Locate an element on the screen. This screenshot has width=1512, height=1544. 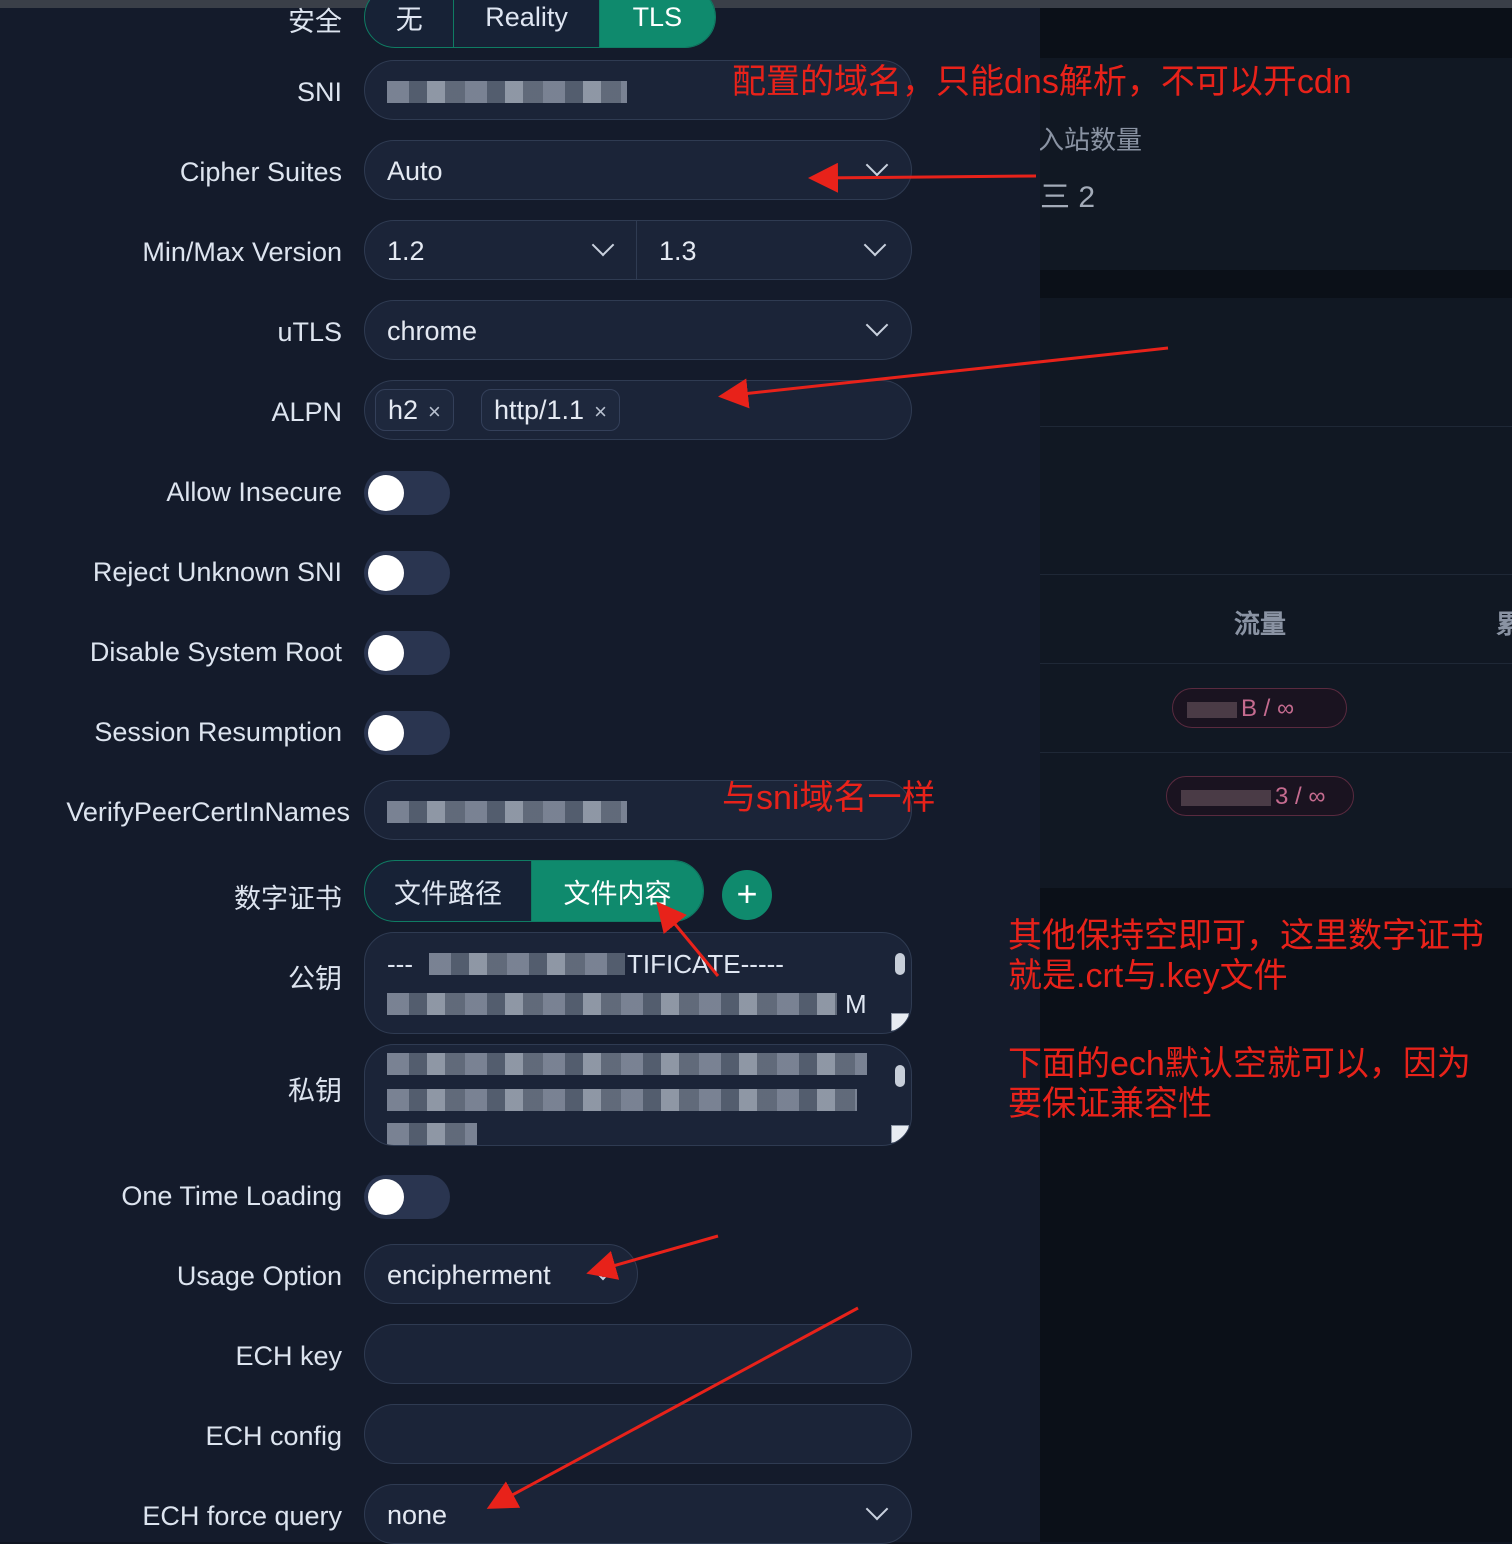
arrow-to-cipher-suites is located at coordinates (922, 177).